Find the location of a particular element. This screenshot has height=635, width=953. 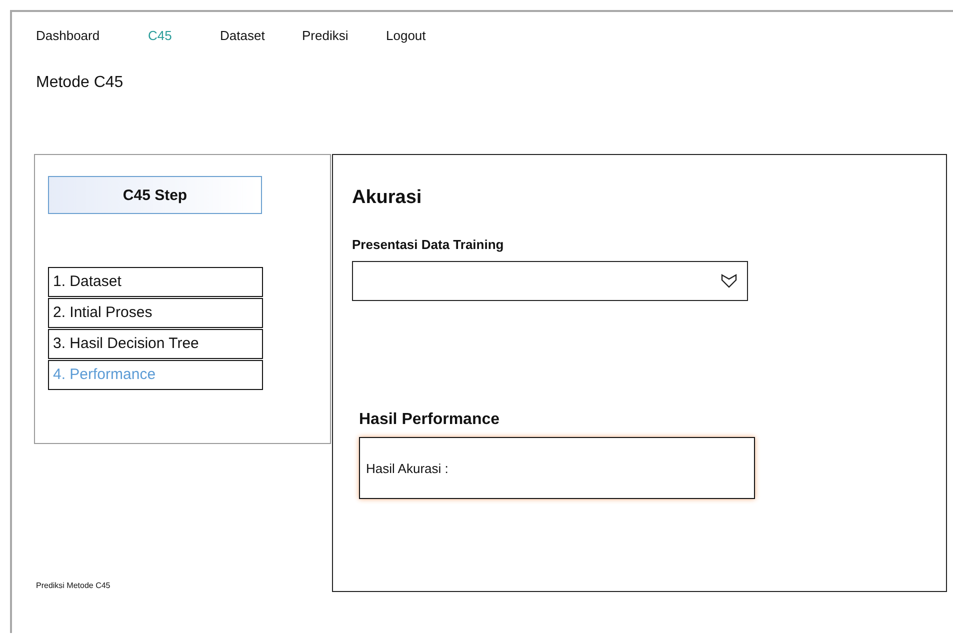

step-item: 1. Dataset is located at coordinates (155, 282).